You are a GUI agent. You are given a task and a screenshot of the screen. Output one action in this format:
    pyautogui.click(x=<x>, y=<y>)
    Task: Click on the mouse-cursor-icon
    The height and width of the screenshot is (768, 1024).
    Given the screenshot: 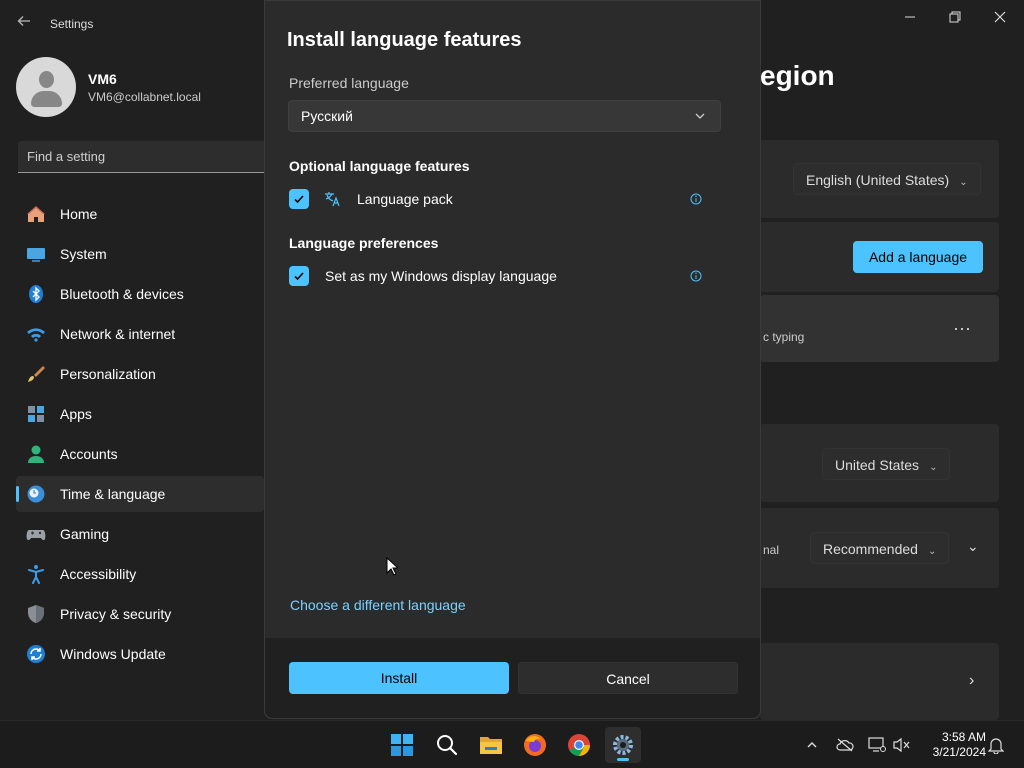 What is the action you would take?
    pyautogui.click(x=392, y=566)
    